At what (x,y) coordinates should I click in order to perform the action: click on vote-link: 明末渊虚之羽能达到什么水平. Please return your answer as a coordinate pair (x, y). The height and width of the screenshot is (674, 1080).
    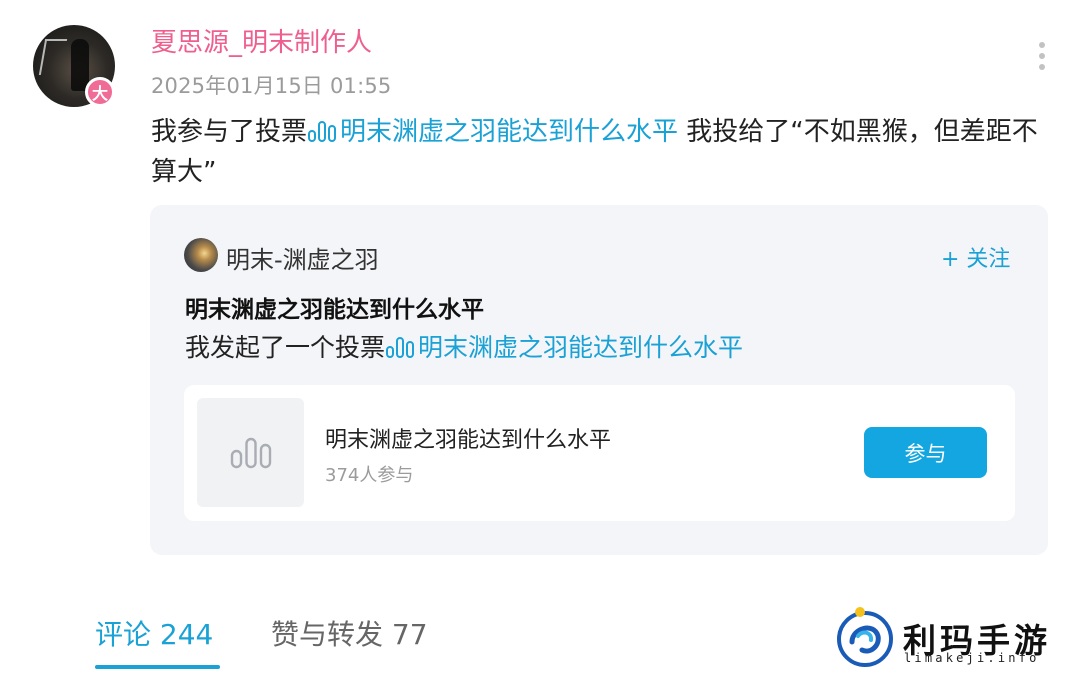
    Looking at the image, I should click on (492, 132).